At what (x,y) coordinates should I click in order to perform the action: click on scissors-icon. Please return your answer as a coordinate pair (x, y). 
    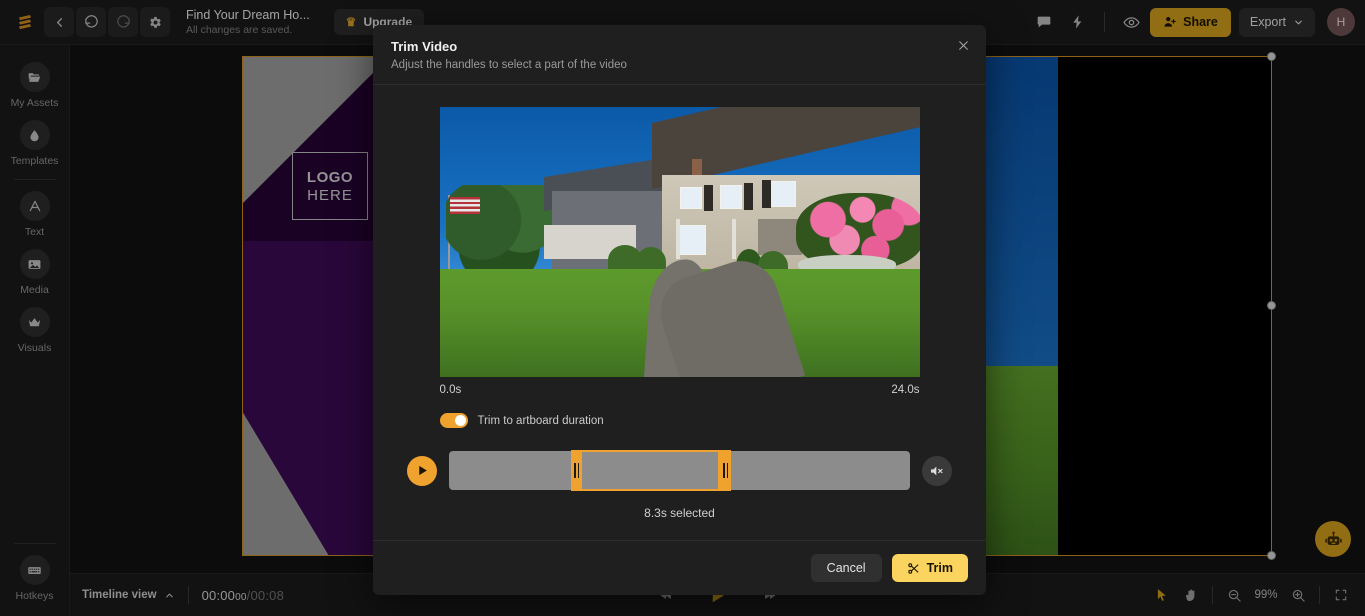
    Looking at the image, I should click on (912, 568).